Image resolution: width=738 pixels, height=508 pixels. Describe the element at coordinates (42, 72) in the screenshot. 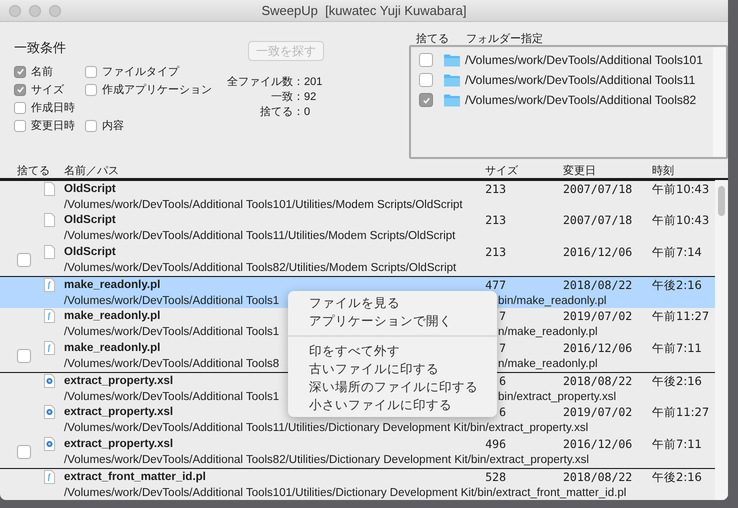

I see `checkbox-label: 名前` at that location.